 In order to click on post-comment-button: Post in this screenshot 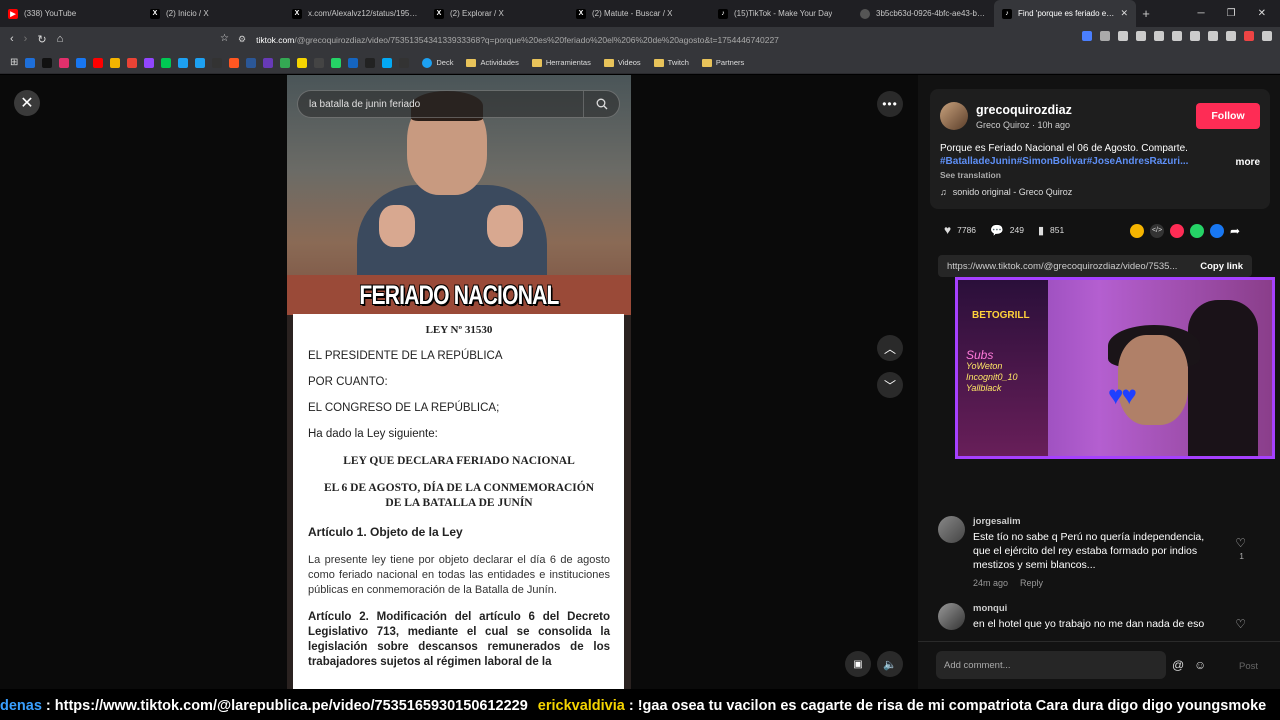, I will do `click(1248, 666)`.